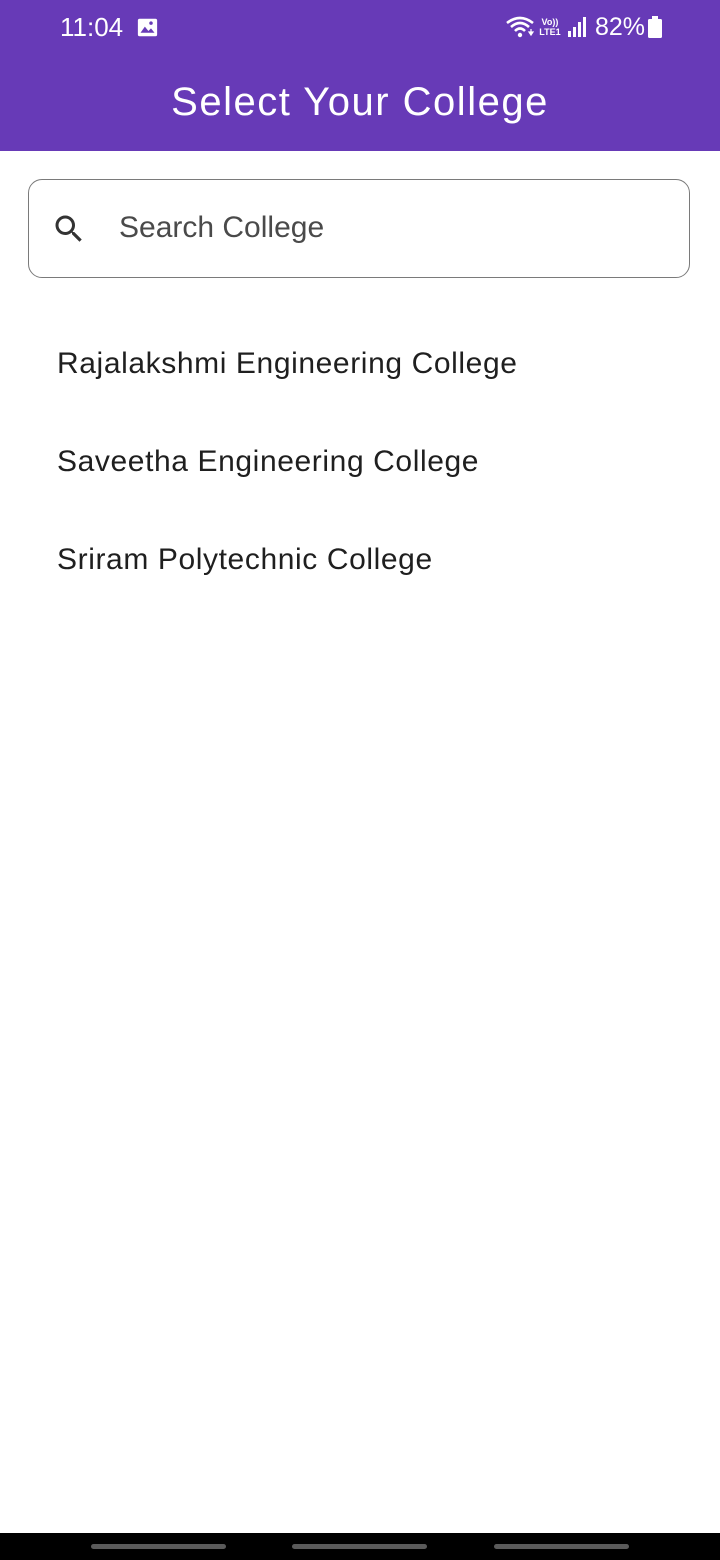  I want to click on volte-icon: Vo)) LTE1, so click(550, 27).